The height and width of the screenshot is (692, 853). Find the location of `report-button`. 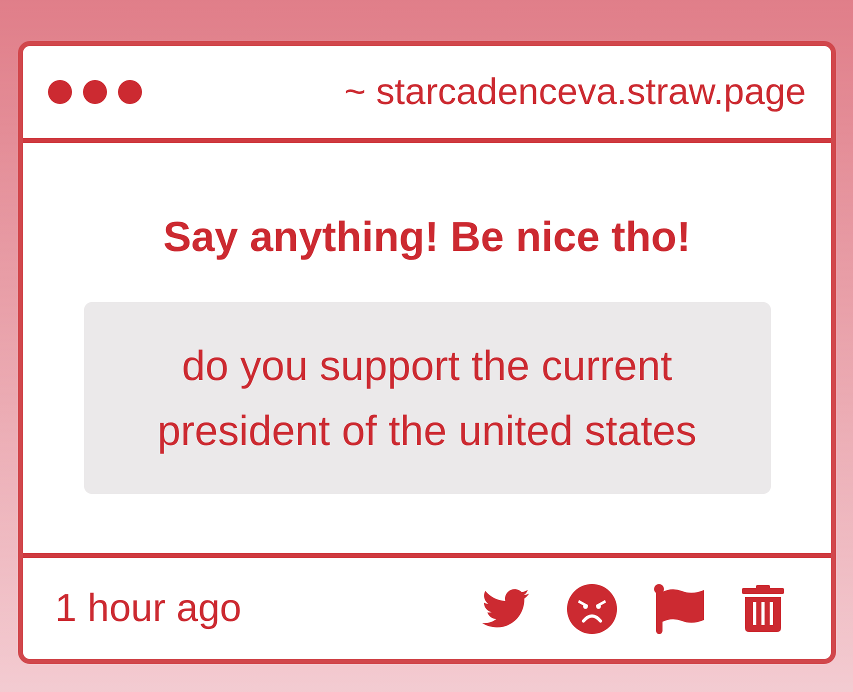

report-button is located at coordinates (679, 609).